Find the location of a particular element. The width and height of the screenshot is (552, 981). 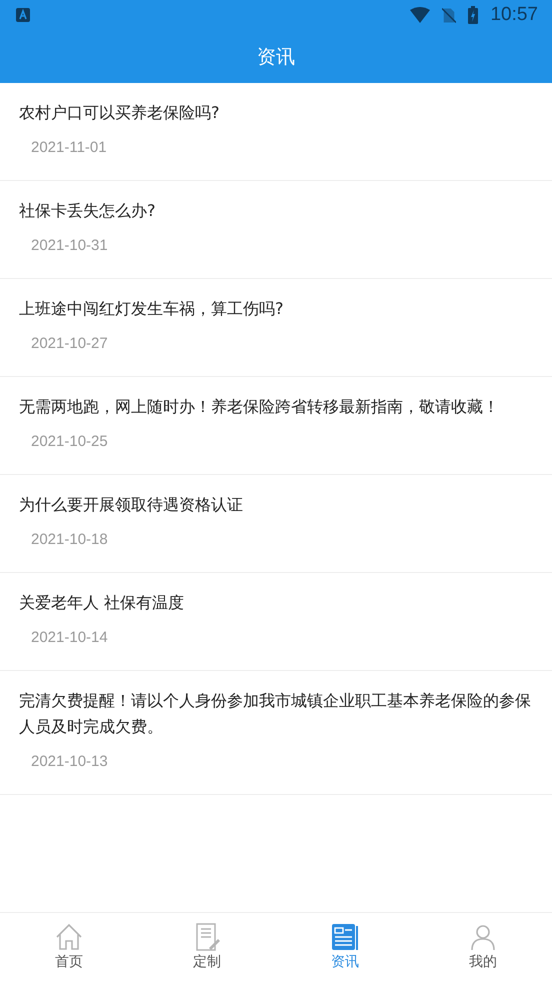

person-icon is located at coordinates (483, 937).